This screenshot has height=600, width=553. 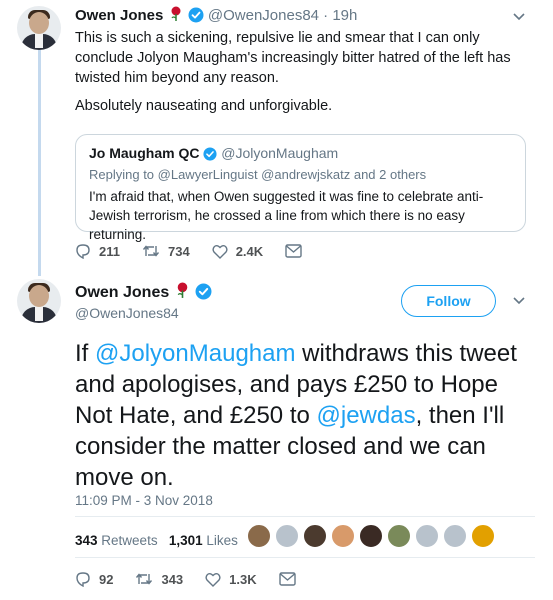 What do you see at coordinates (97, 251) in the screenshot?
I see `reply-button: 211` at bounding box center [97, 251].